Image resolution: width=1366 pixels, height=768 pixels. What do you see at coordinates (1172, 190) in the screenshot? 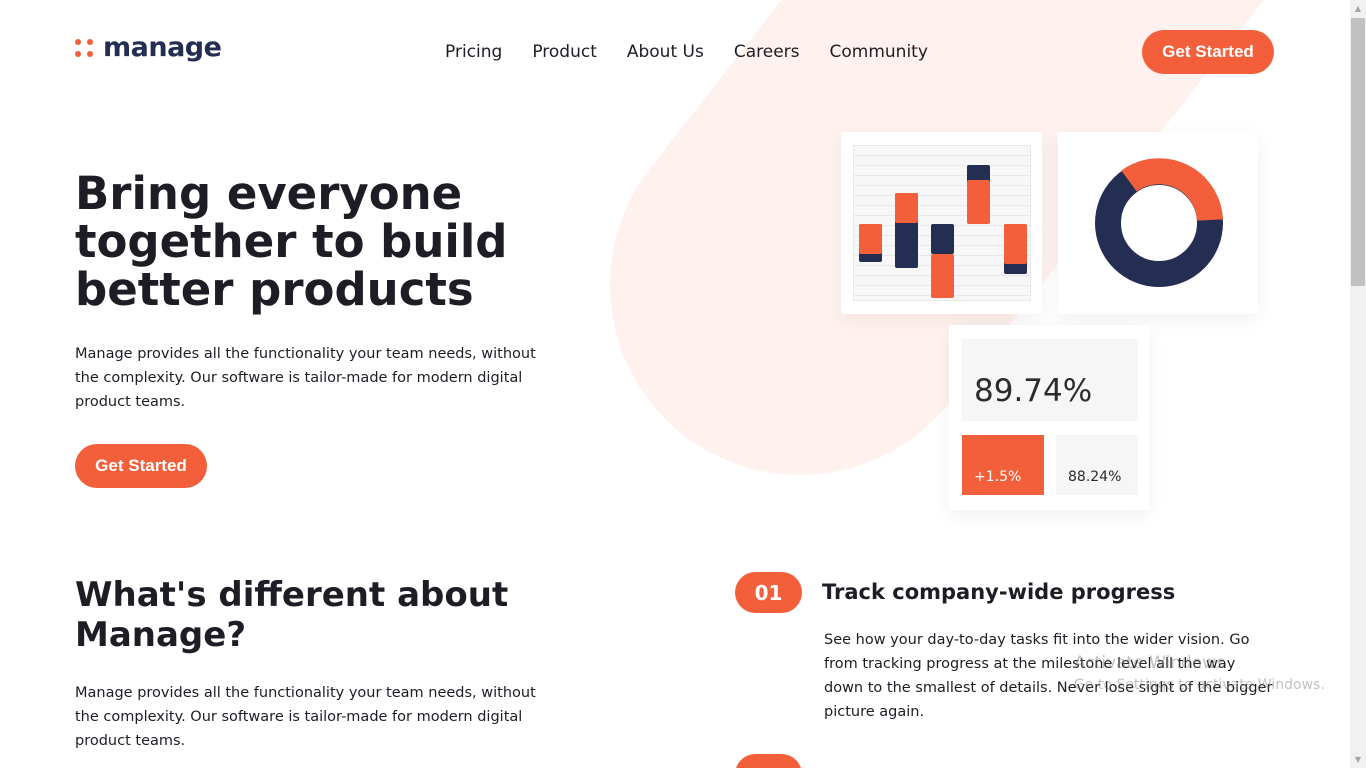
I see `donut-segment` at bounding box center [1172, 190].